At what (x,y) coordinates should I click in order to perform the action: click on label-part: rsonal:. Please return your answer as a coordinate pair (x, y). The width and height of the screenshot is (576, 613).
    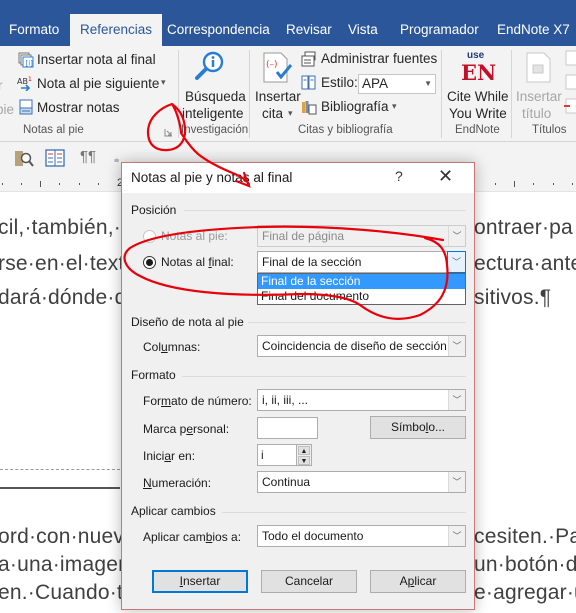
    Looking at the image, I should click on (211, 429).